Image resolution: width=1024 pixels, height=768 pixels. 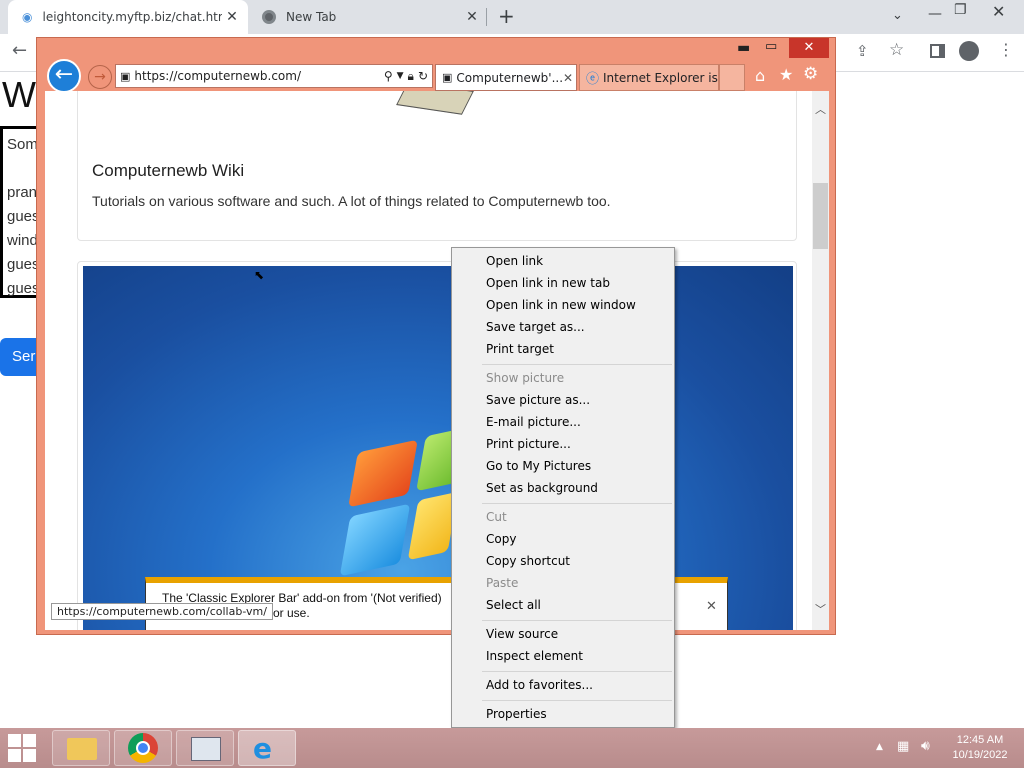 I want to click on volume-icon: 🔊︎, so click(x=925, y=746).